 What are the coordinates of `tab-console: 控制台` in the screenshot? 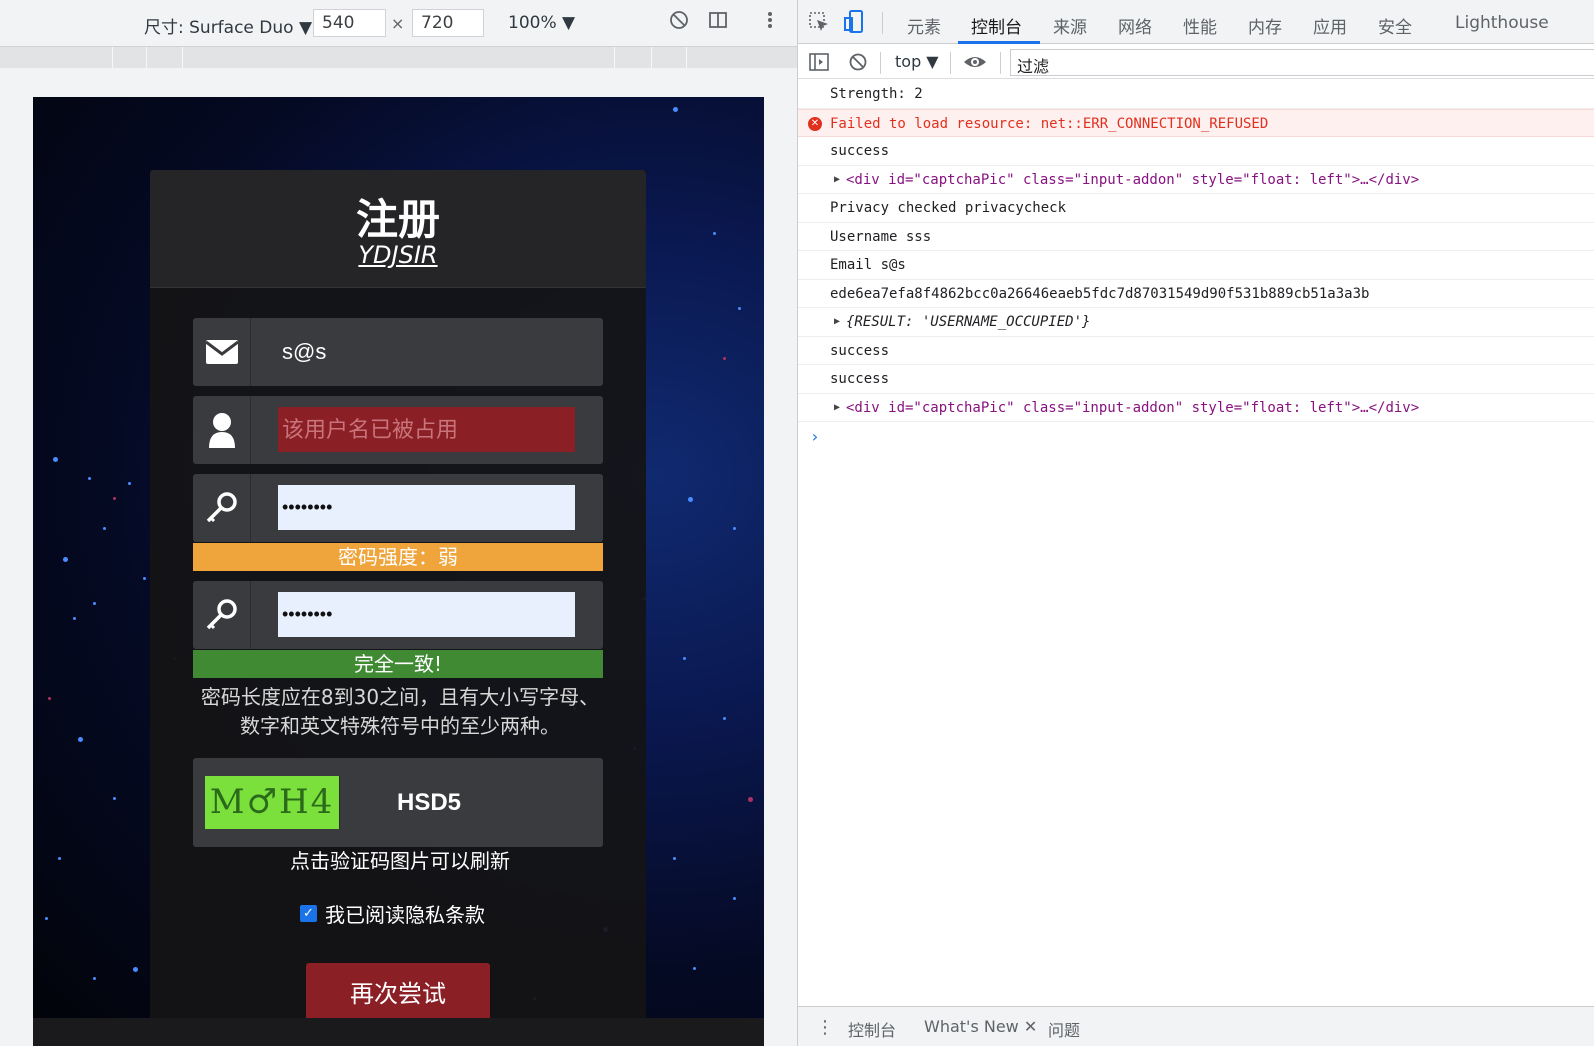 It's located at (996, 25).